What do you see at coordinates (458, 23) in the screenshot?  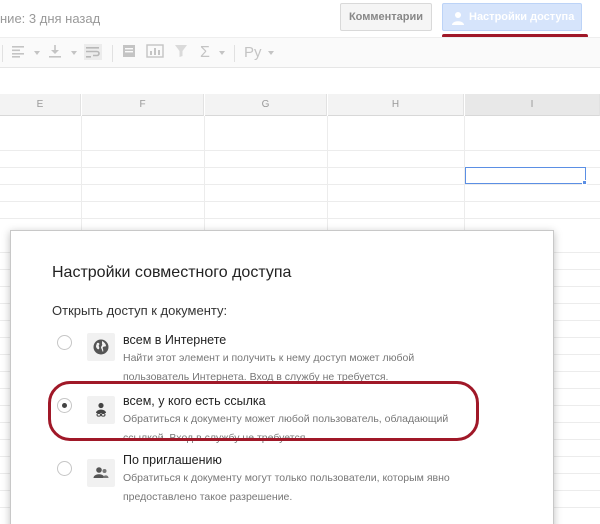 I see `person-icon` at bounding box center [458, 23].